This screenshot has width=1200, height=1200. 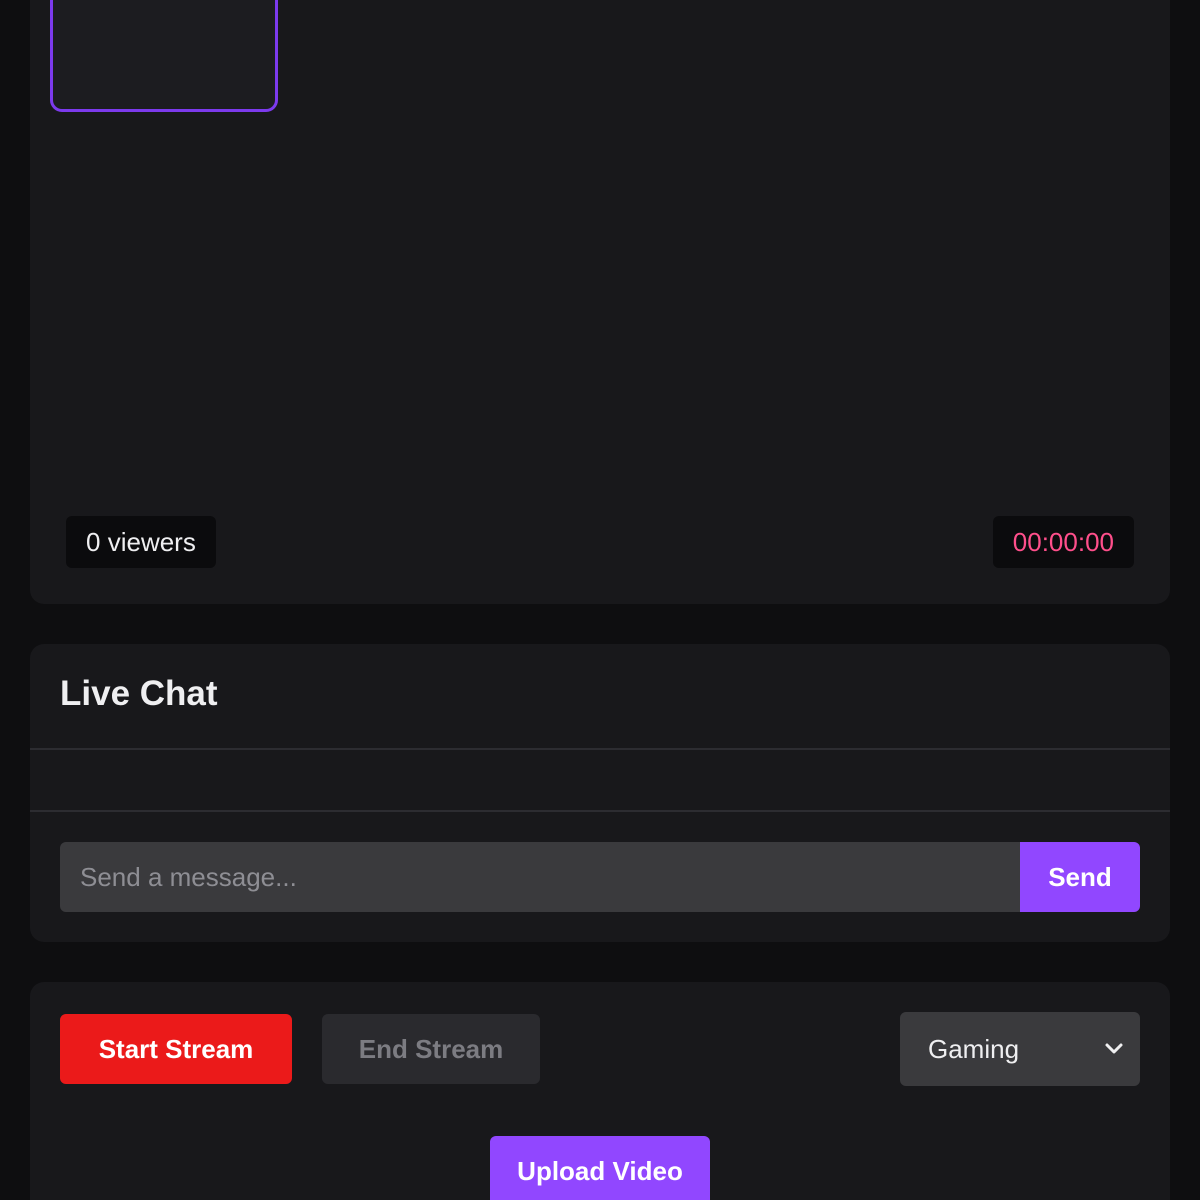 What do you see at coordinates (1114, 1048) in the screenshot?
I see `chevron-down-icon` at bounding box center [1114, 1048].